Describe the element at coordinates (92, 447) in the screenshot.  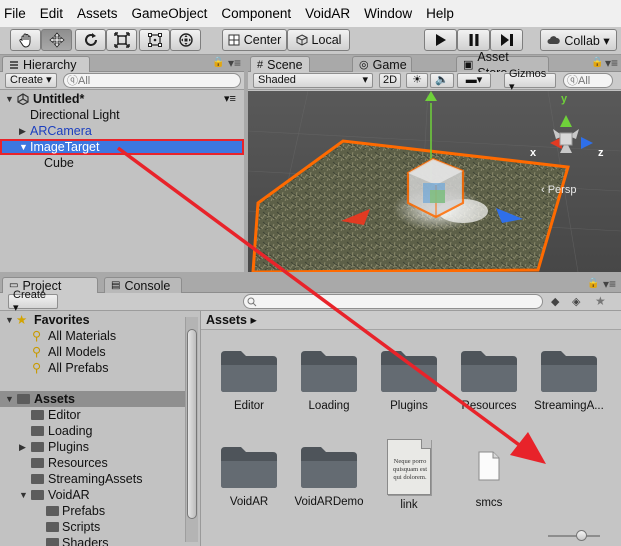
I see `tree-folder-plugins: ▶ Plugins` at that location.